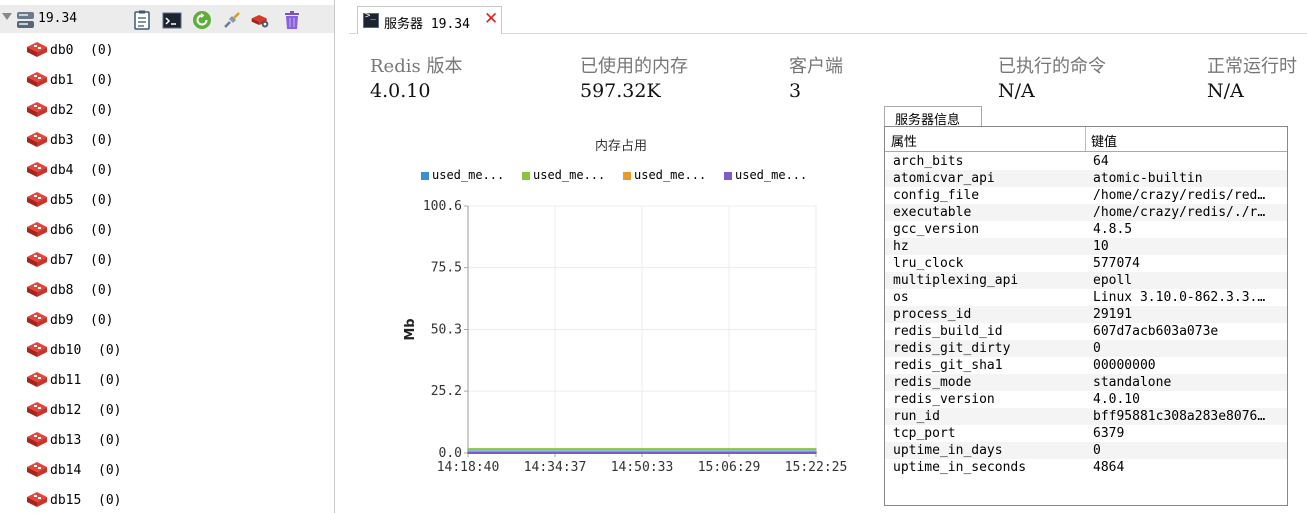 This screenshot has width=1307, height=513. What do you see at coordinates (1086, 178) in the screenshot?
I see `table-row: atomicvar_api atomic-builtin` at bounding box center [1086, 178].